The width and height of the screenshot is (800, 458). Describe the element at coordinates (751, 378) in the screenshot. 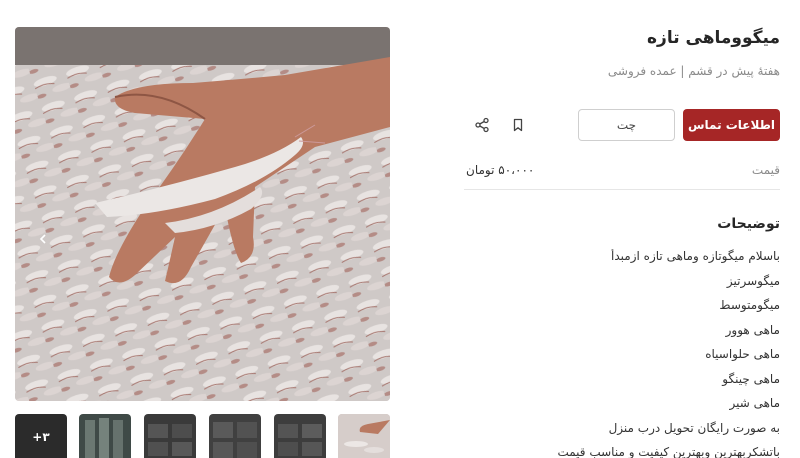

I see `description-line: ماهی چینگو` at that location.